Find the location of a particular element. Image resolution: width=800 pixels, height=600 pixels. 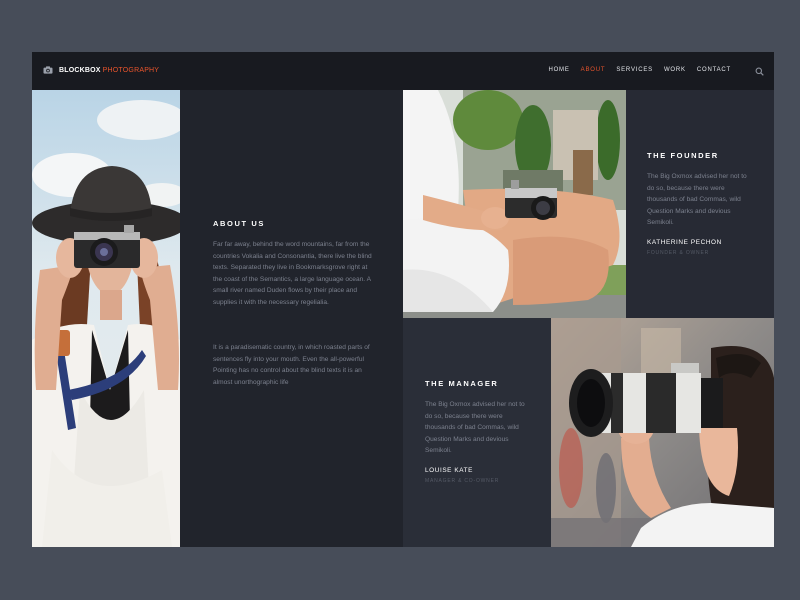

nav-contact: CONTACT is located at coordinates (714, 70).